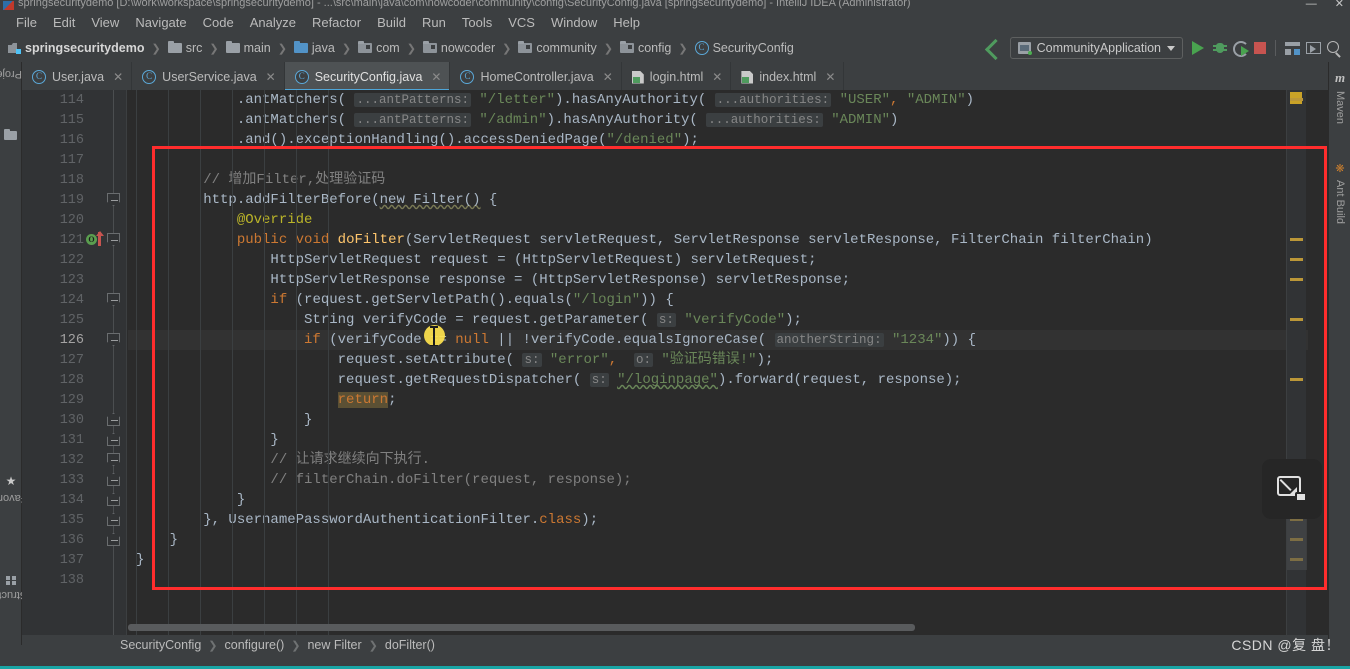 Image resolution: width=1350 pixels, height=669 pixels. What do you see at coordinates (208, 77) in the screenshot?
I see `tab-userservice-java: C UserService.java ✕` at bounding box center [208, 77].